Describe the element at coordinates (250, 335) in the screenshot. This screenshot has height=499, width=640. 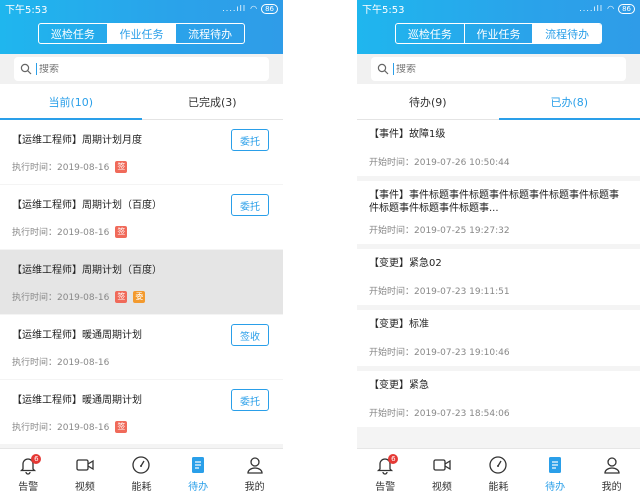
I see `sign-for-button: 签收` at that location.